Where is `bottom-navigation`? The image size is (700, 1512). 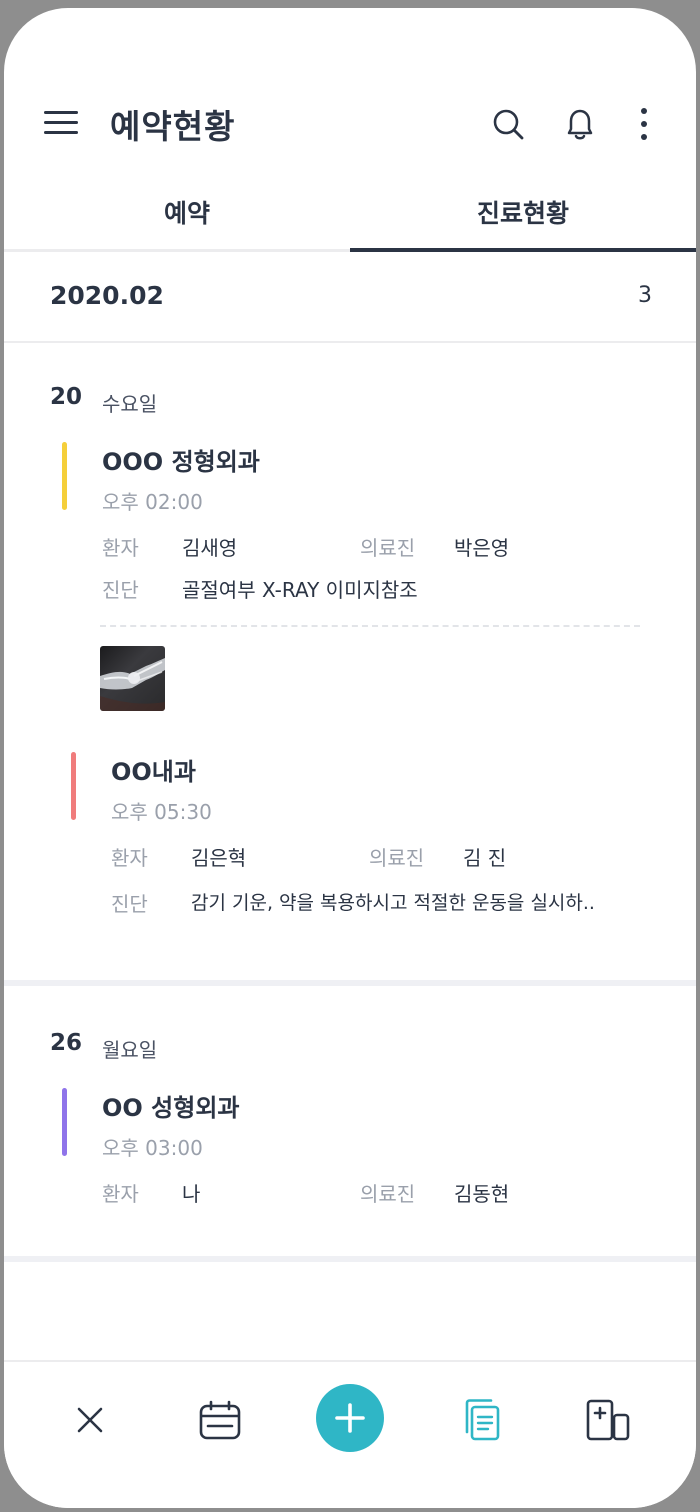
bottom-navigation is located at coordinates (350, 1434).